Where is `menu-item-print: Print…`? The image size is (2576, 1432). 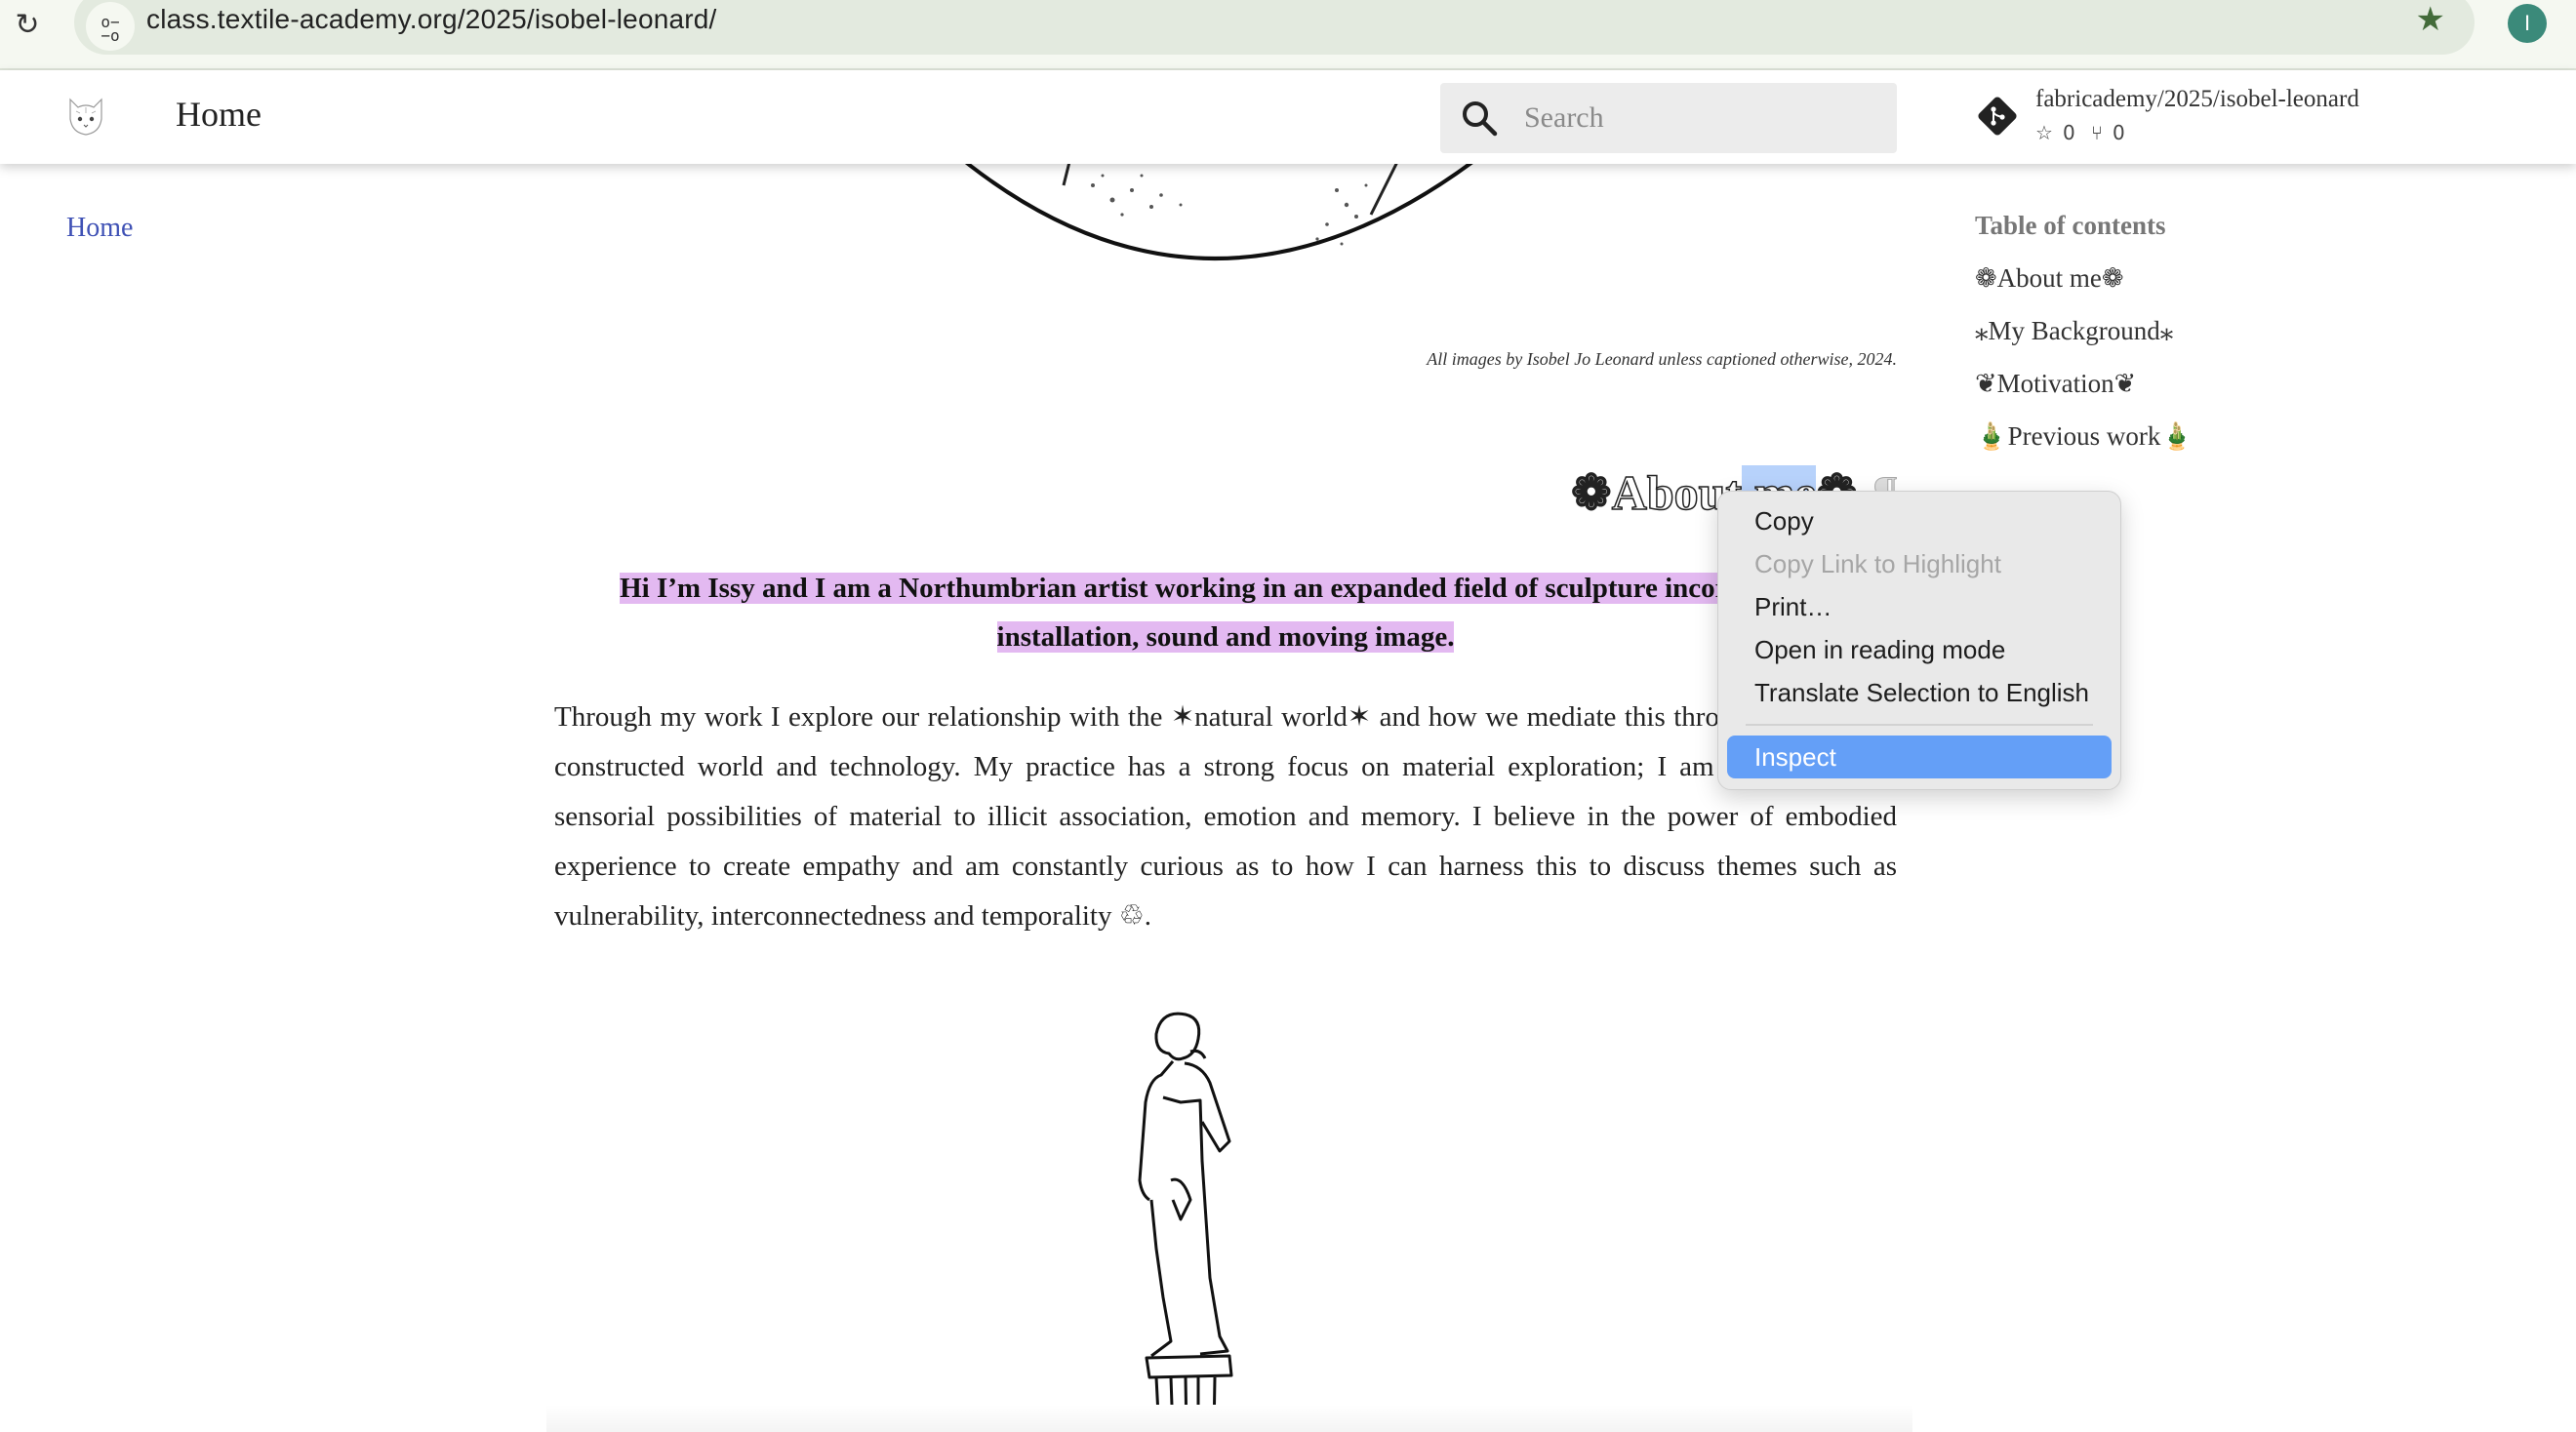
menu-item-print: Print… is located at coordinates (1919, 606).